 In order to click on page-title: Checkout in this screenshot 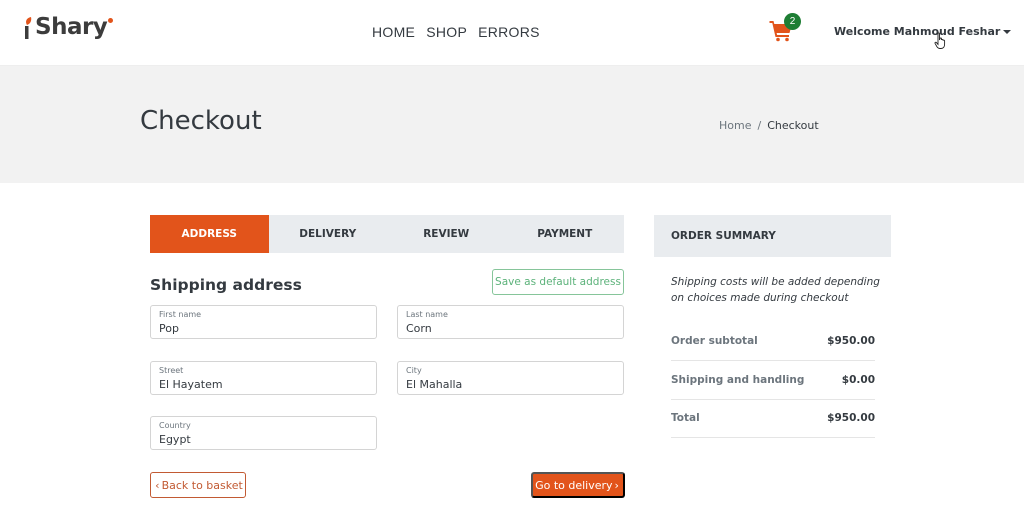, I will do `click(201, 121)`.